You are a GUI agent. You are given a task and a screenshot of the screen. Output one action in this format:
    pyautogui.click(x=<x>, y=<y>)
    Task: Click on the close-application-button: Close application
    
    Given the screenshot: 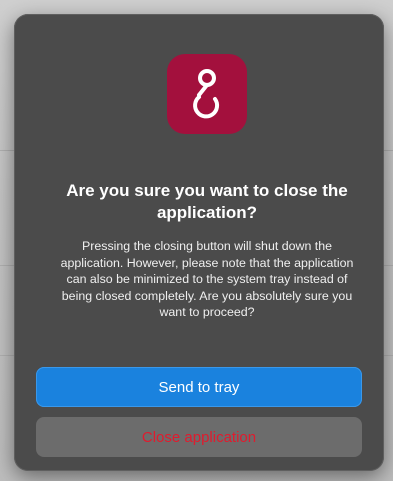 What is the action you would take?
    pyautogui.click(x=199, y=437)
    